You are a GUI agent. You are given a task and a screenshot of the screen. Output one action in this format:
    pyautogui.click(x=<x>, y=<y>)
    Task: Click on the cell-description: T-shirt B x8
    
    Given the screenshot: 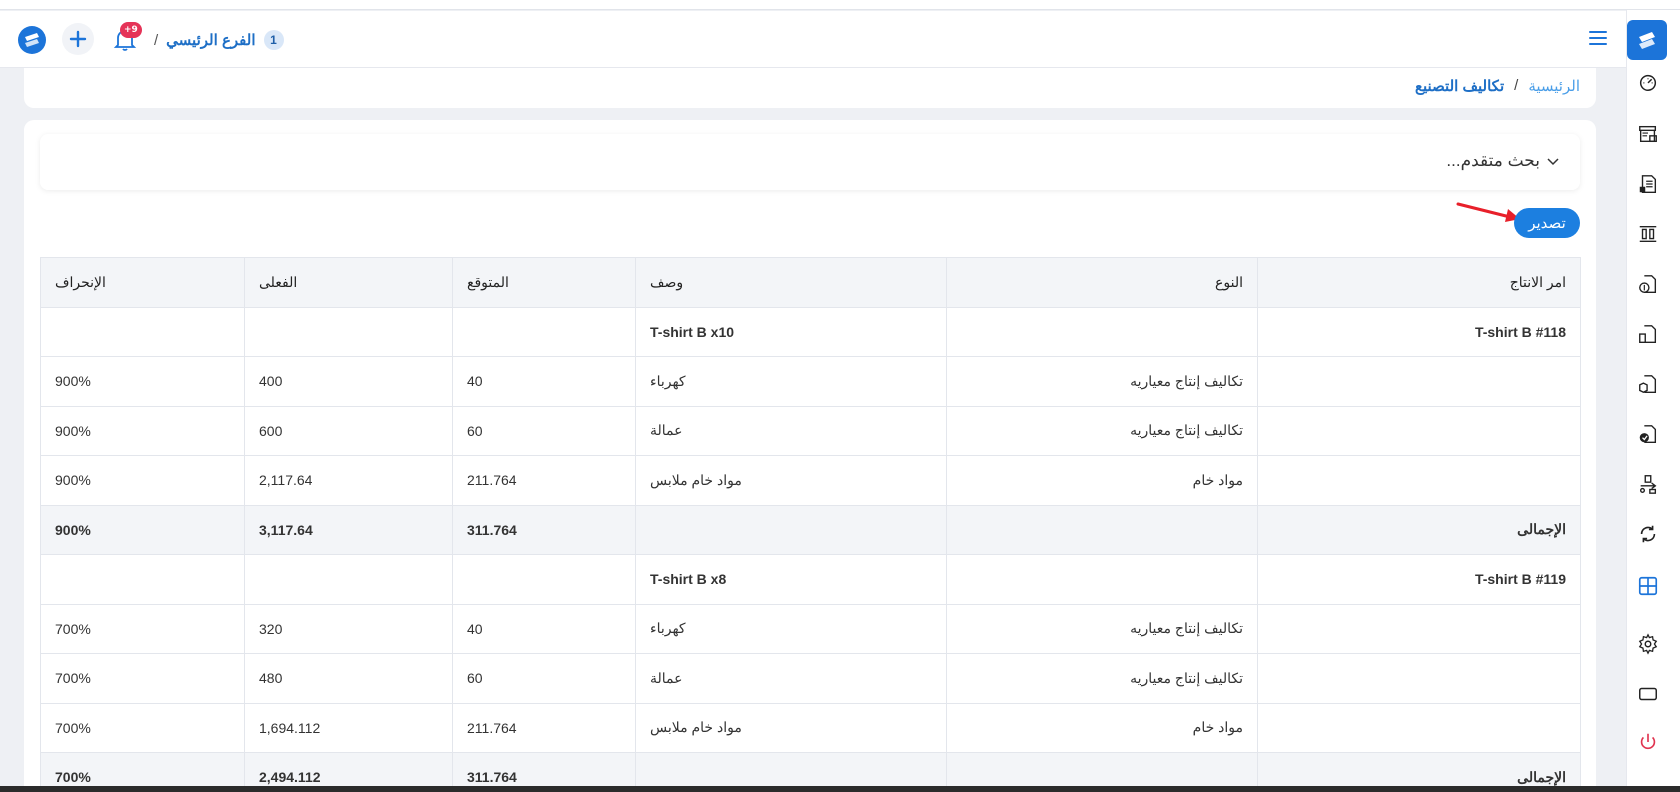 What is the action you would take?
    pyautogui.click(x=791, y=579)
    